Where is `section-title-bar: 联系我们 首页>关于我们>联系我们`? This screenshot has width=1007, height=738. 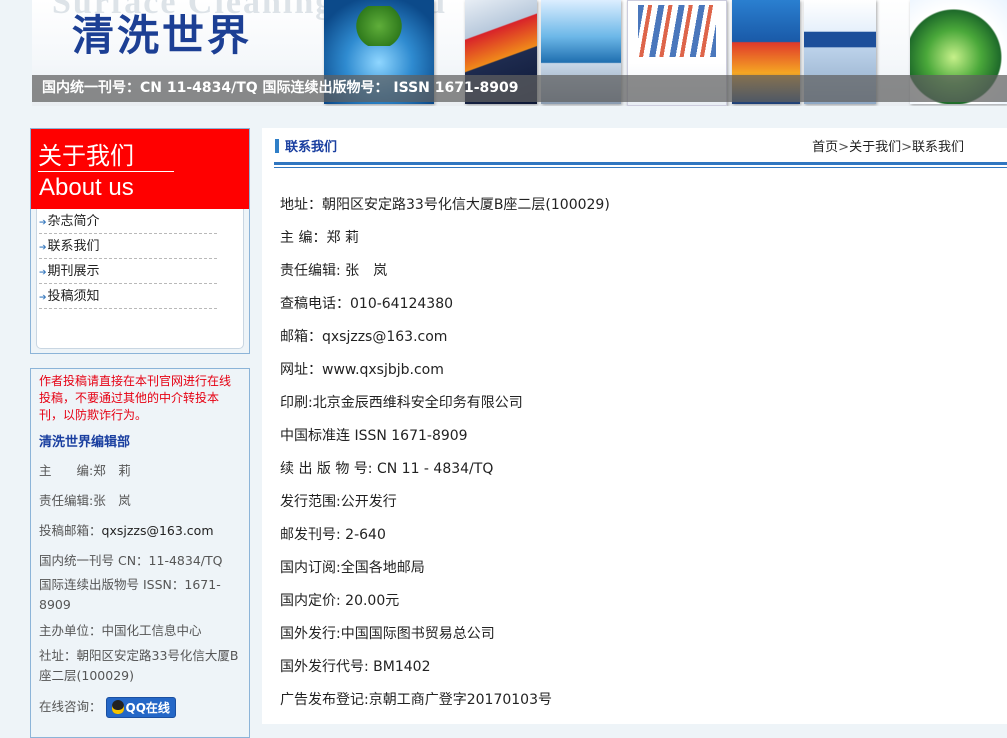
section-title-bar: 联系我们 首页>关于我们>联系我们 is located at coordinates (640, 148).